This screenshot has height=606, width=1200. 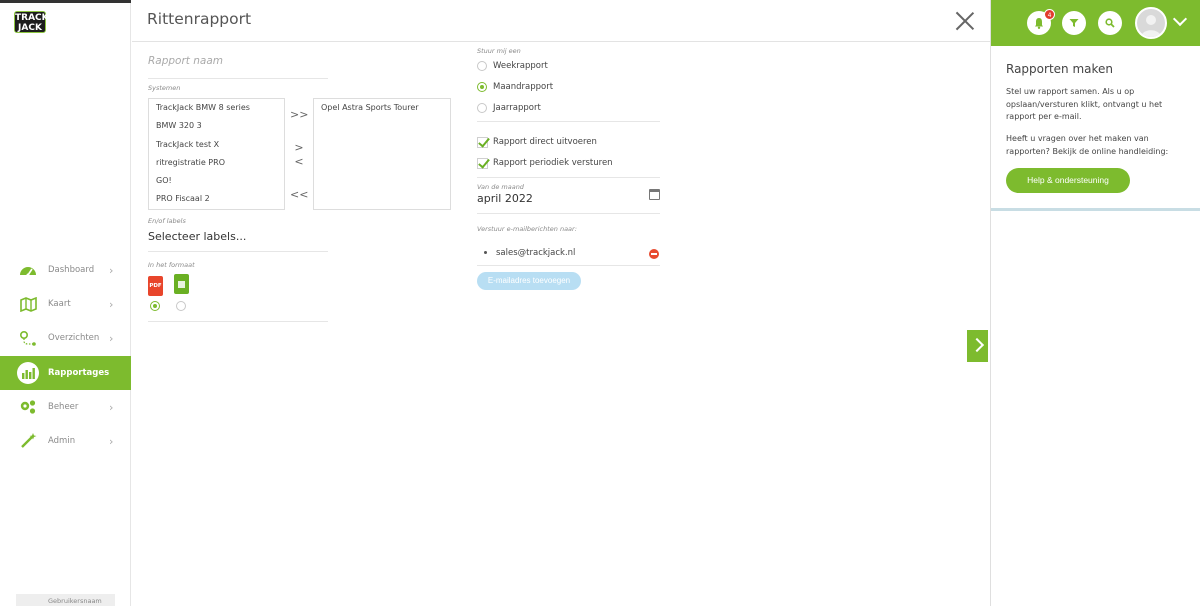 I want to click on spreadsheet-glyph, so click(x=181, y=284).